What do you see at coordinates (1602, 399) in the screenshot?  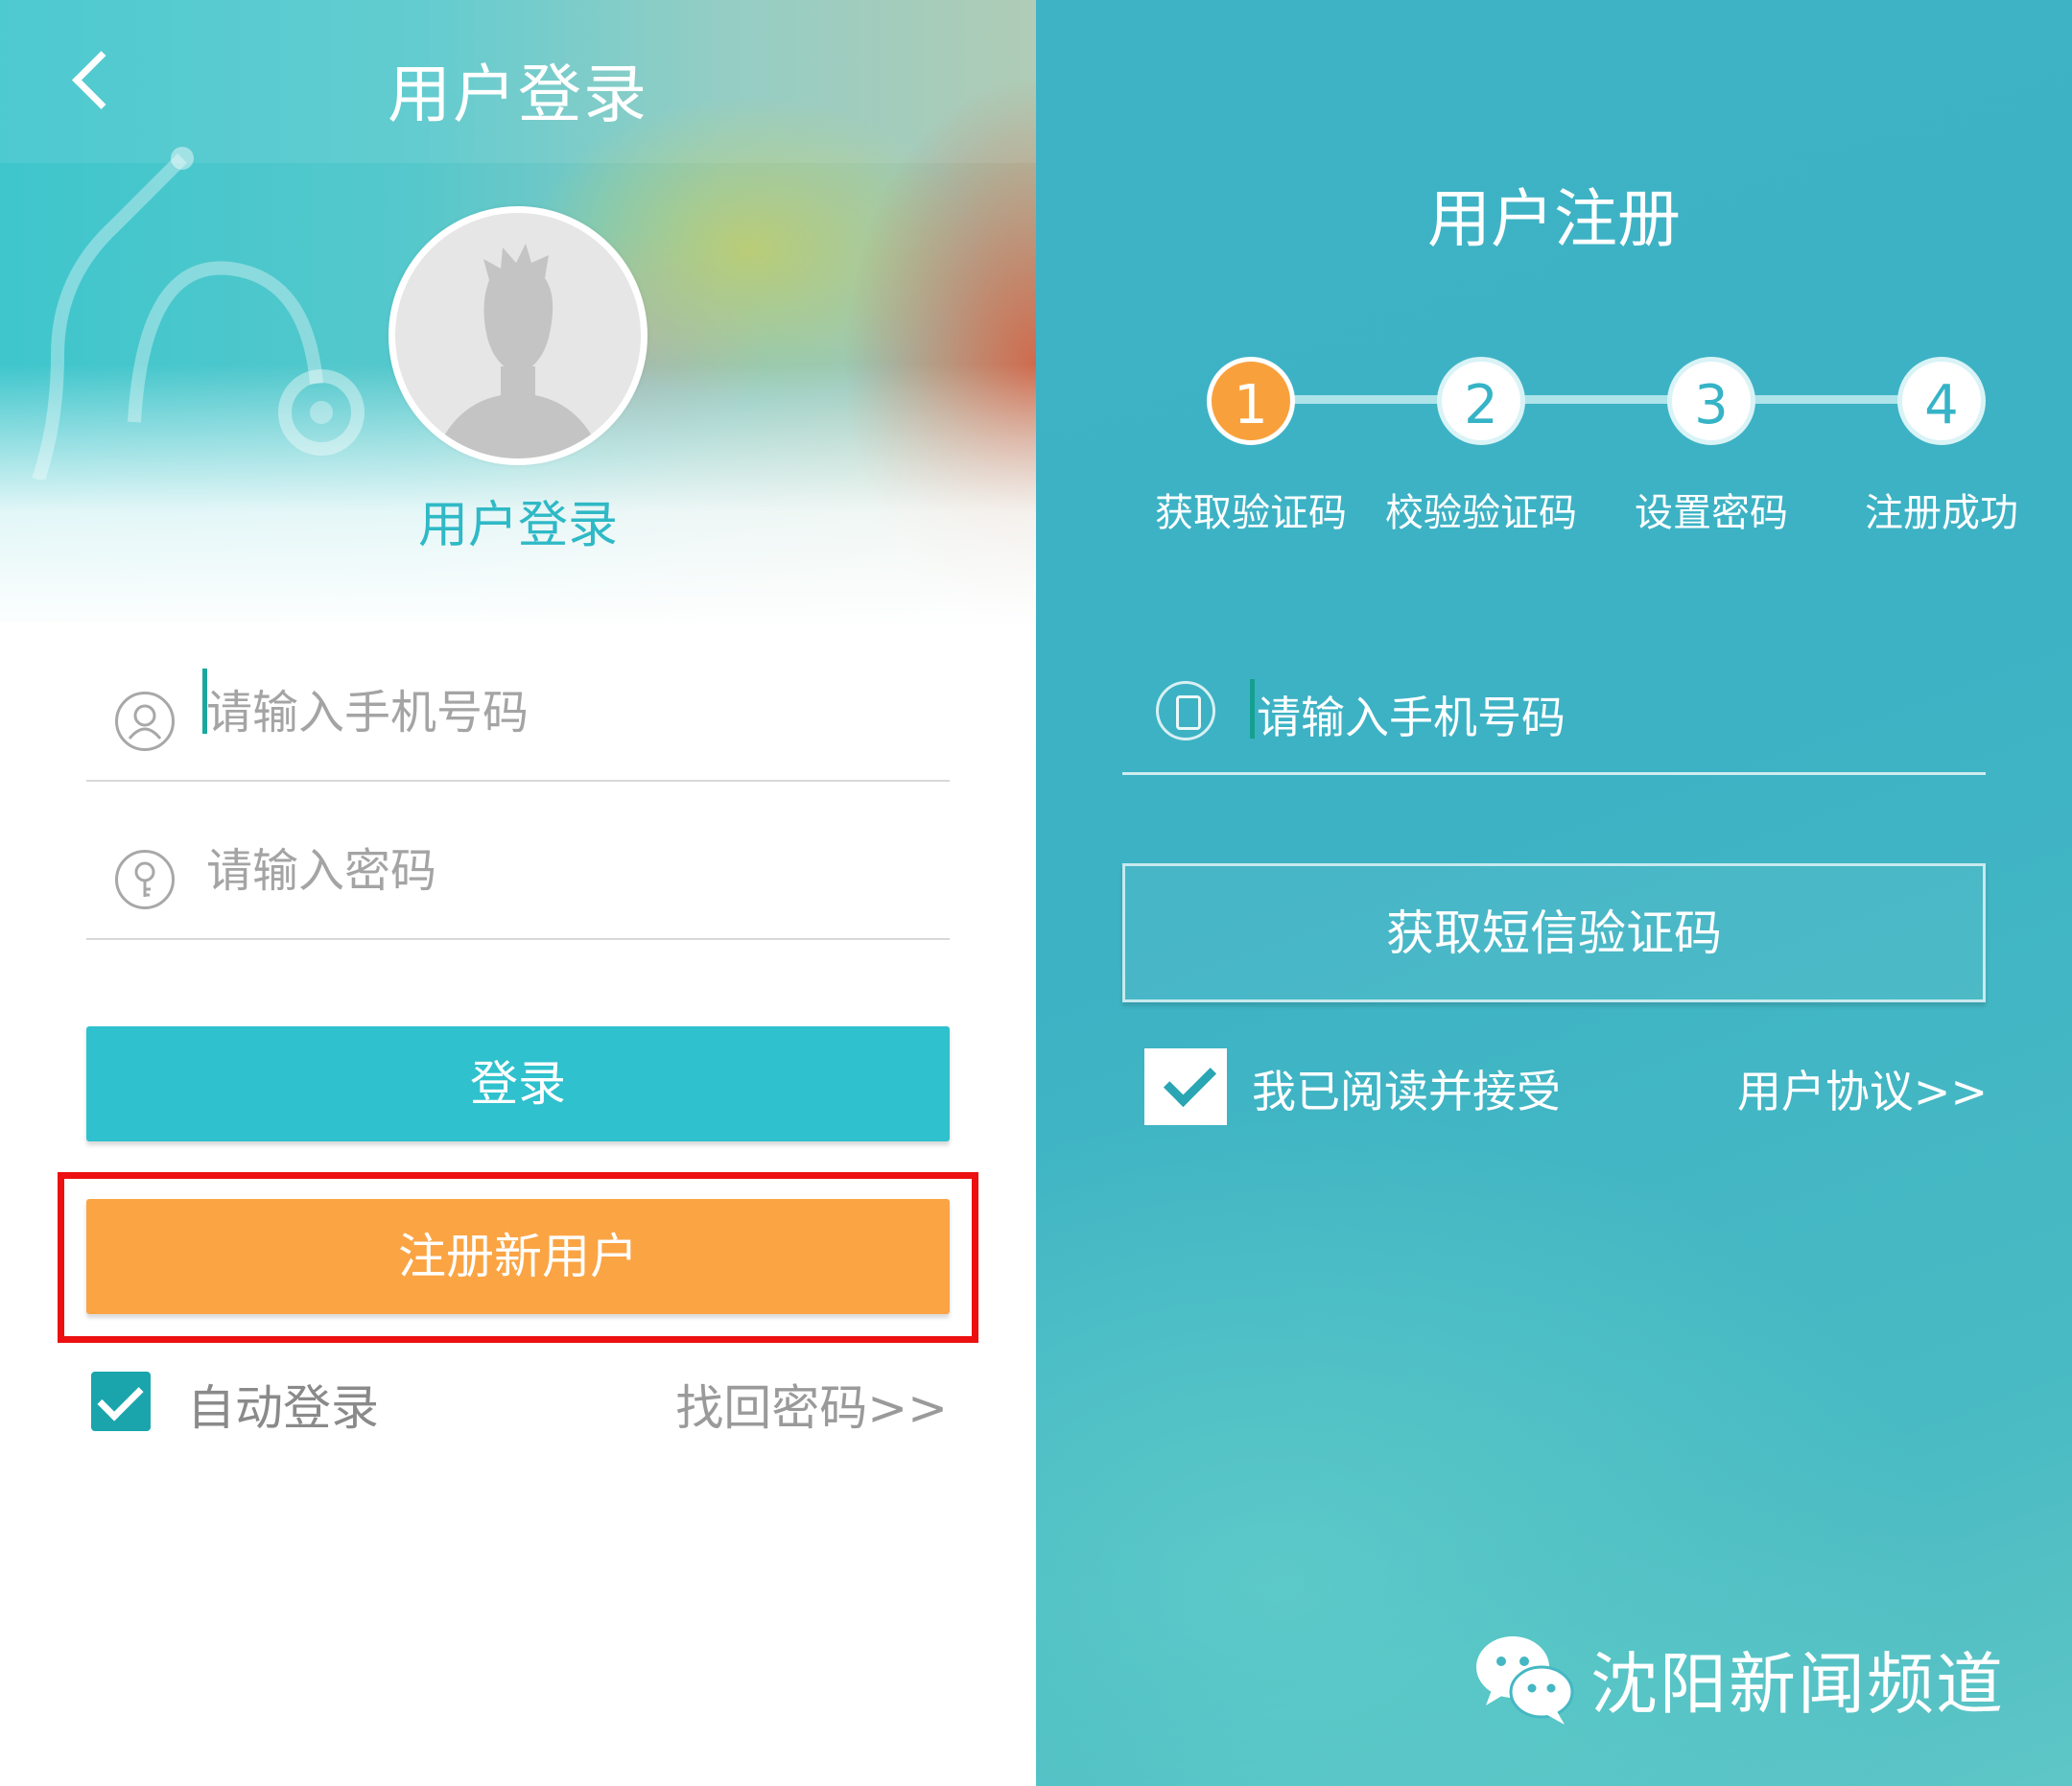 I see `step-connector` at bounding box center [1602, 399].